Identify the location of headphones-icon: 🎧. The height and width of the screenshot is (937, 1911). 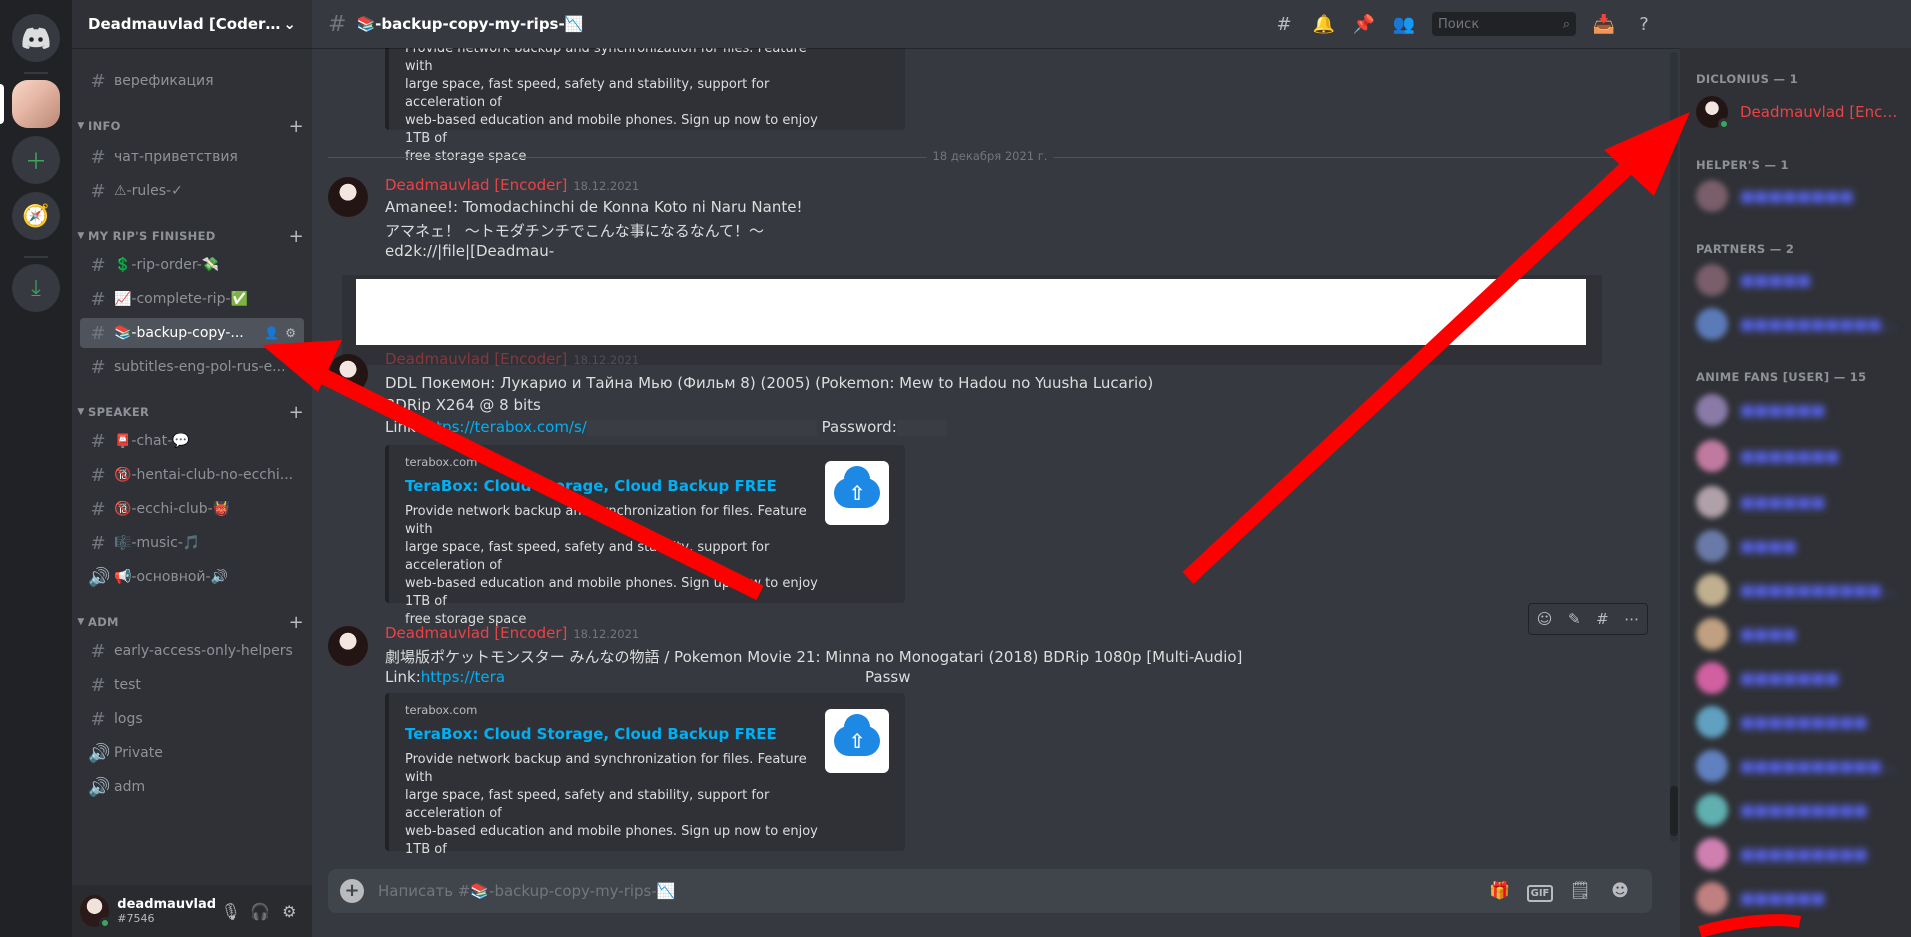
(259, 911).